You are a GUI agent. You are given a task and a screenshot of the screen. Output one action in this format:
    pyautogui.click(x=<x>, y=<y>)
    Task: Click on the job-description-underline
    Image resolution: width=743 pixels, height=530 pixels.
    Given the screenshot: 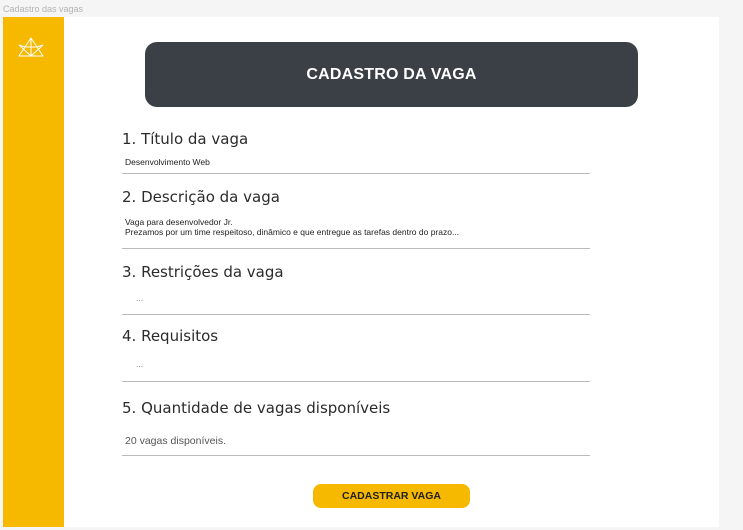 What is the action you would take?
    pyautogui.click(x=356, y=248)
    